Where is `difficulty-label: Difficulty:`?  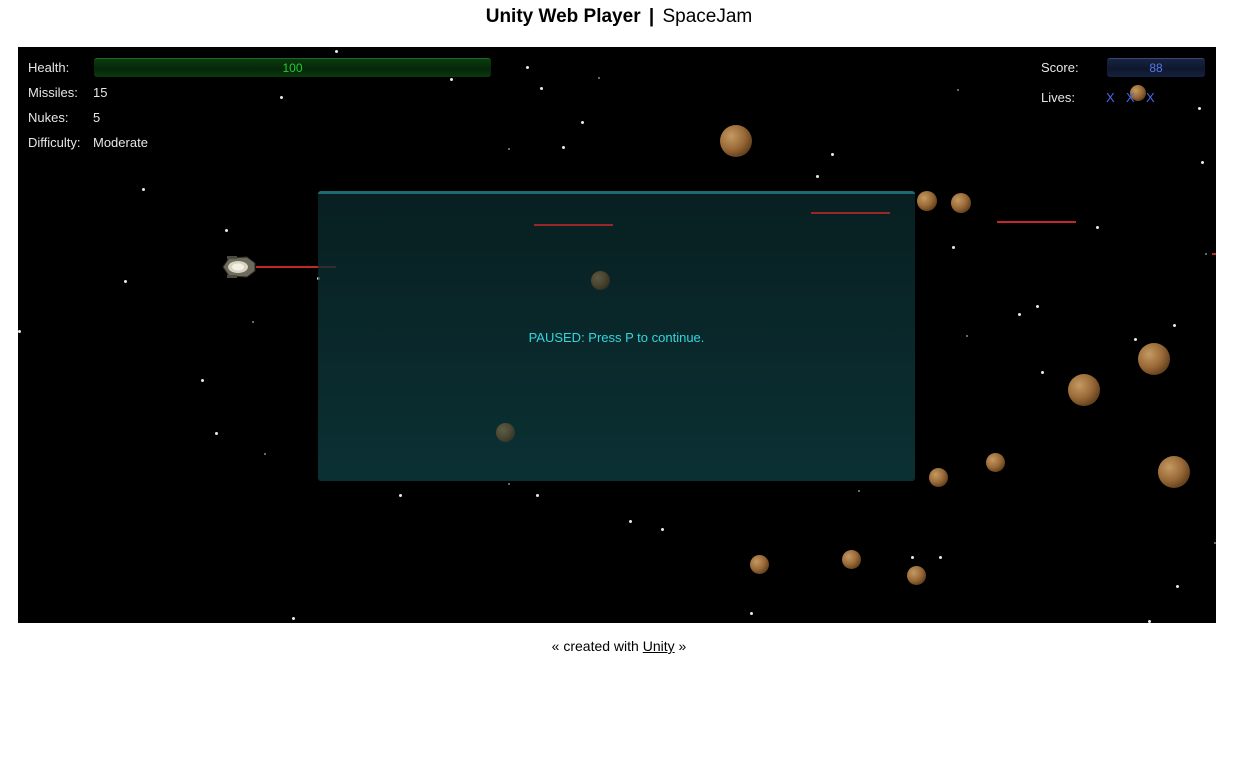 difficulty-label: Difficulty: is located at coordinates (54, 142).